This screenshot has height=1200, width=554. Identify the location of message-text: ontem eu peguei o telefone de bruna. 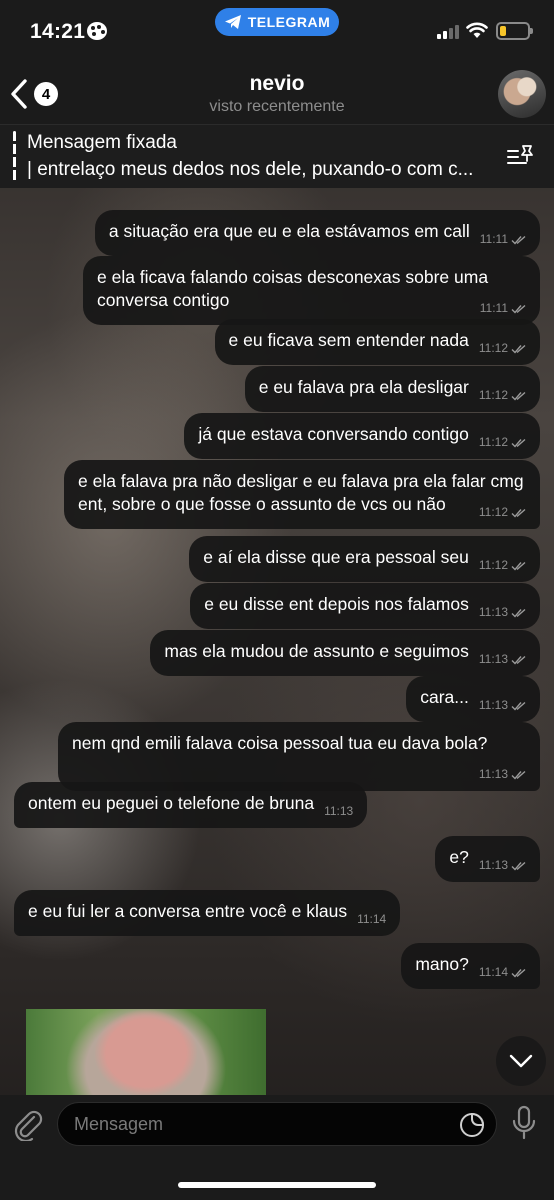
(171, 803).